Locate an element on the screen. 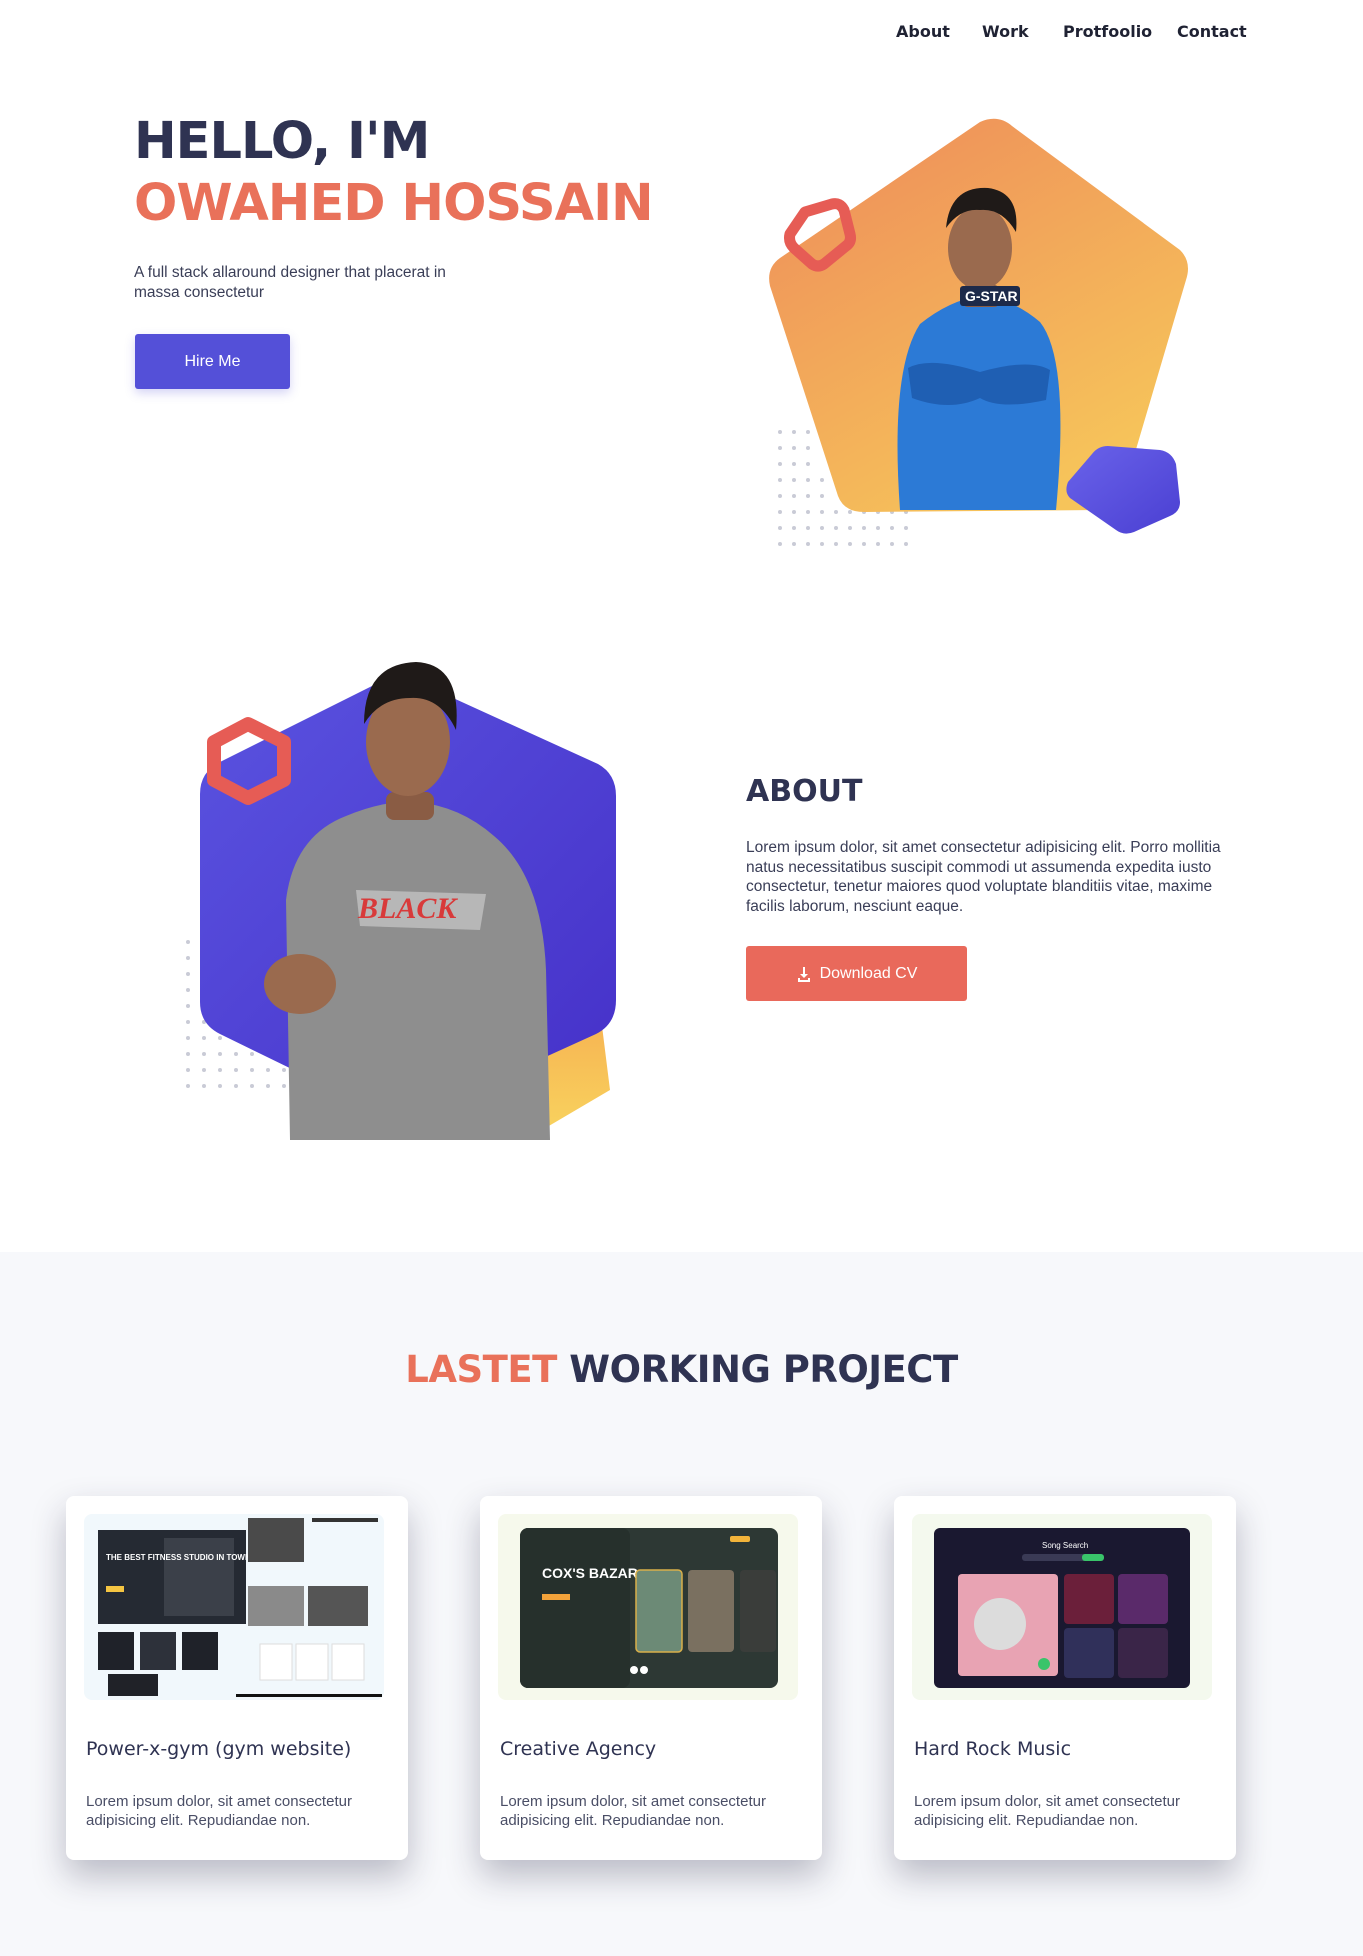 This screenshot has height=1956, width=1363. project-thumbnail: THE BEST FITNESS STUDIO IN TOWN is located at coordinates (234, 1607).